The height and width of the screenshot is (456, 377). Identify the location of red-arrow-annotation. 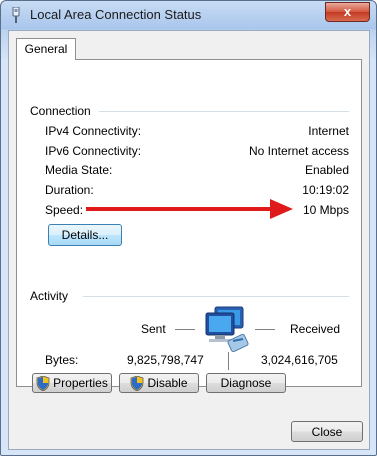
(189, 209).